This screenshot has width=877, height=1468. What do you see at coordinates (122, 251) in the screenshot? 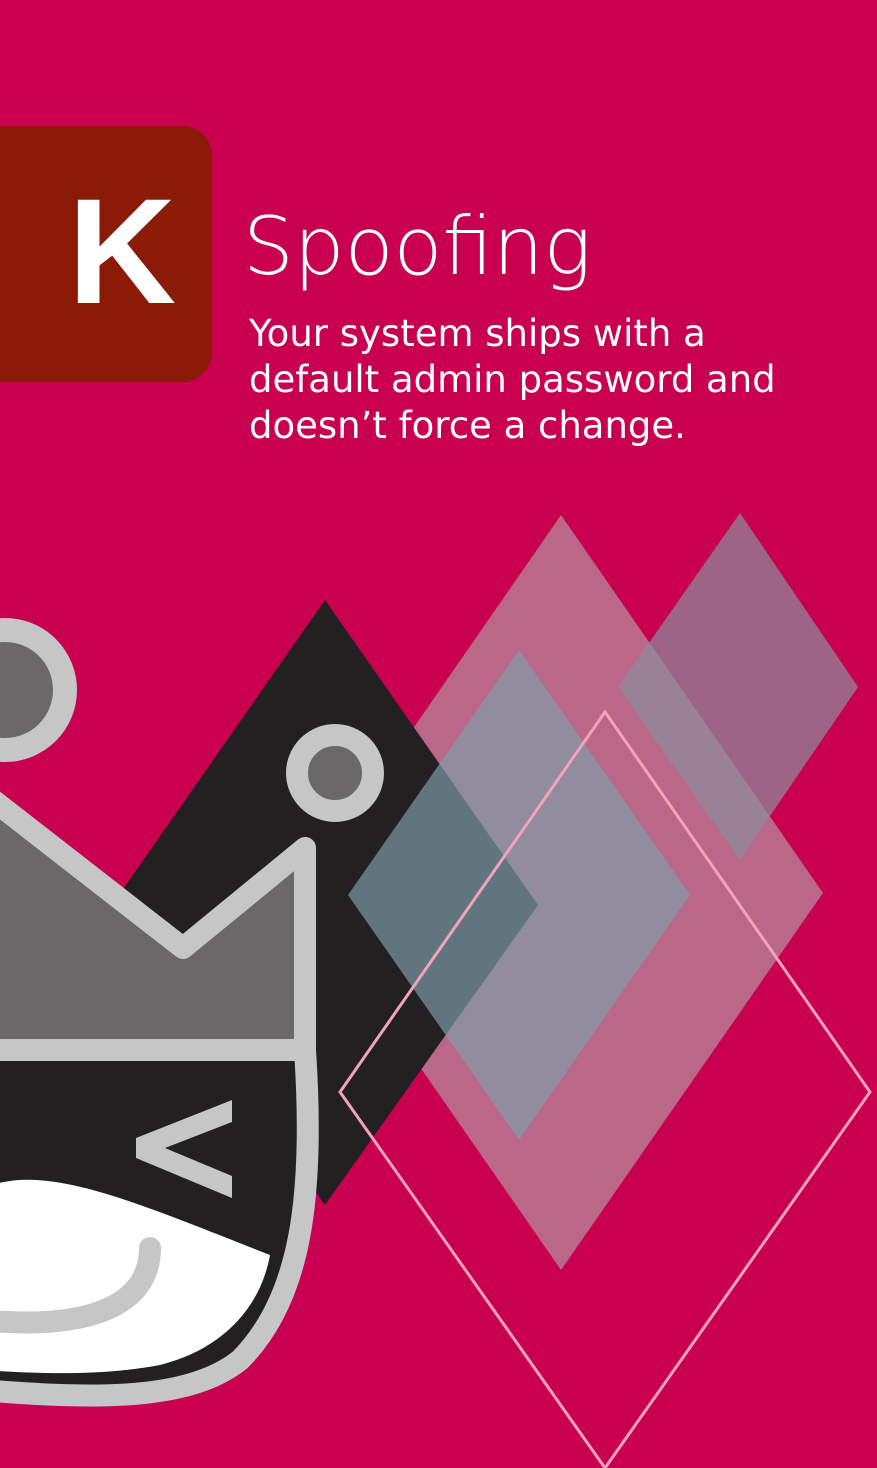
I see `card-rank: K` at bounding box center [122, 251].